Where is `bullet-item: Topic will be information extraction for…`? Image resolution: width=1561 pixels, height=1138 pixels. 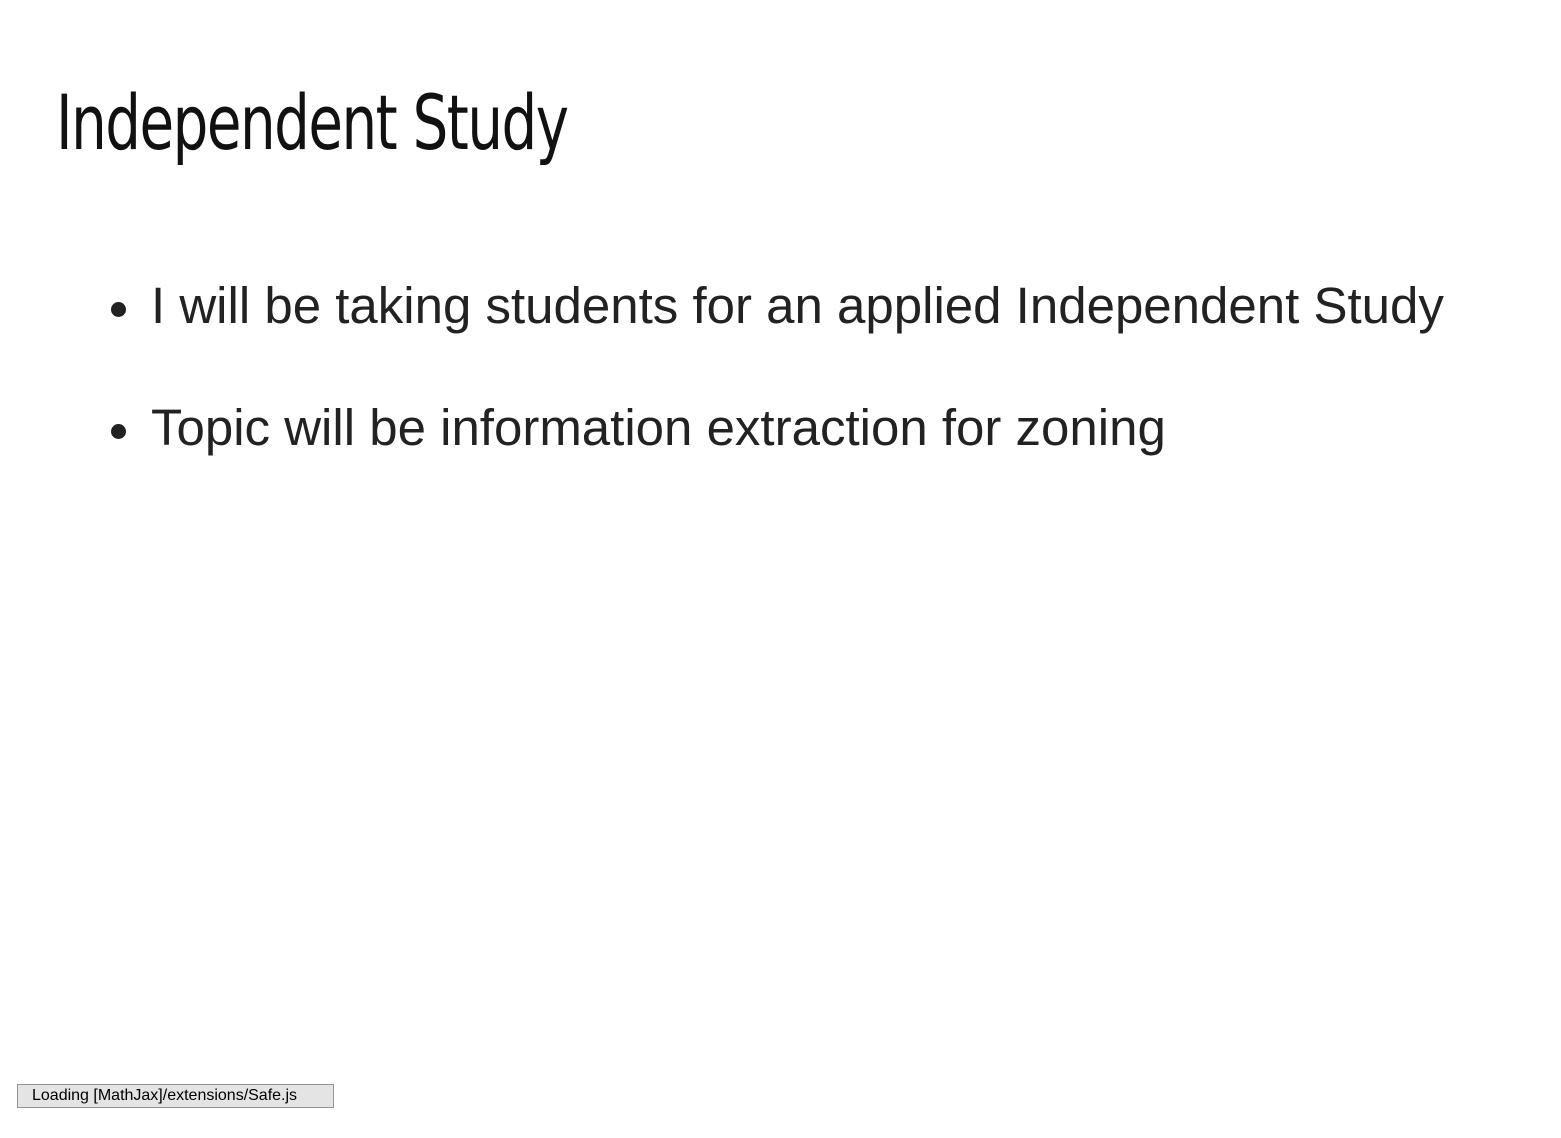 bullet-item: Topic will be information extraction for… is located at coordinates (772, 453).